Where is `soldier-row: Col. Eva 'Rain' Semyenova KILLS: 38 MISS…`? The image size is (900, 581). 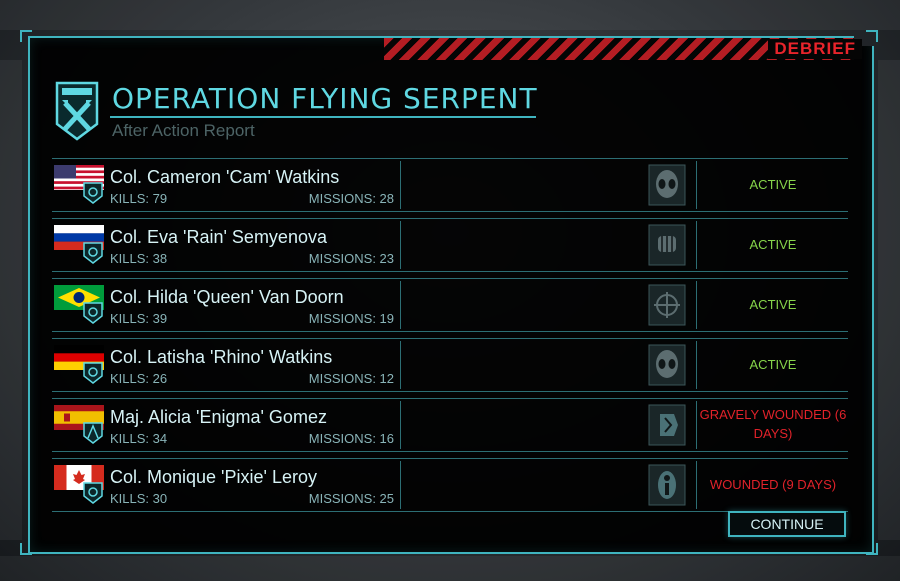 soldier-row: Col. Eva 'Rain' Semyenova KILLS: 38 MISS… is located at coordinates (450, 245).